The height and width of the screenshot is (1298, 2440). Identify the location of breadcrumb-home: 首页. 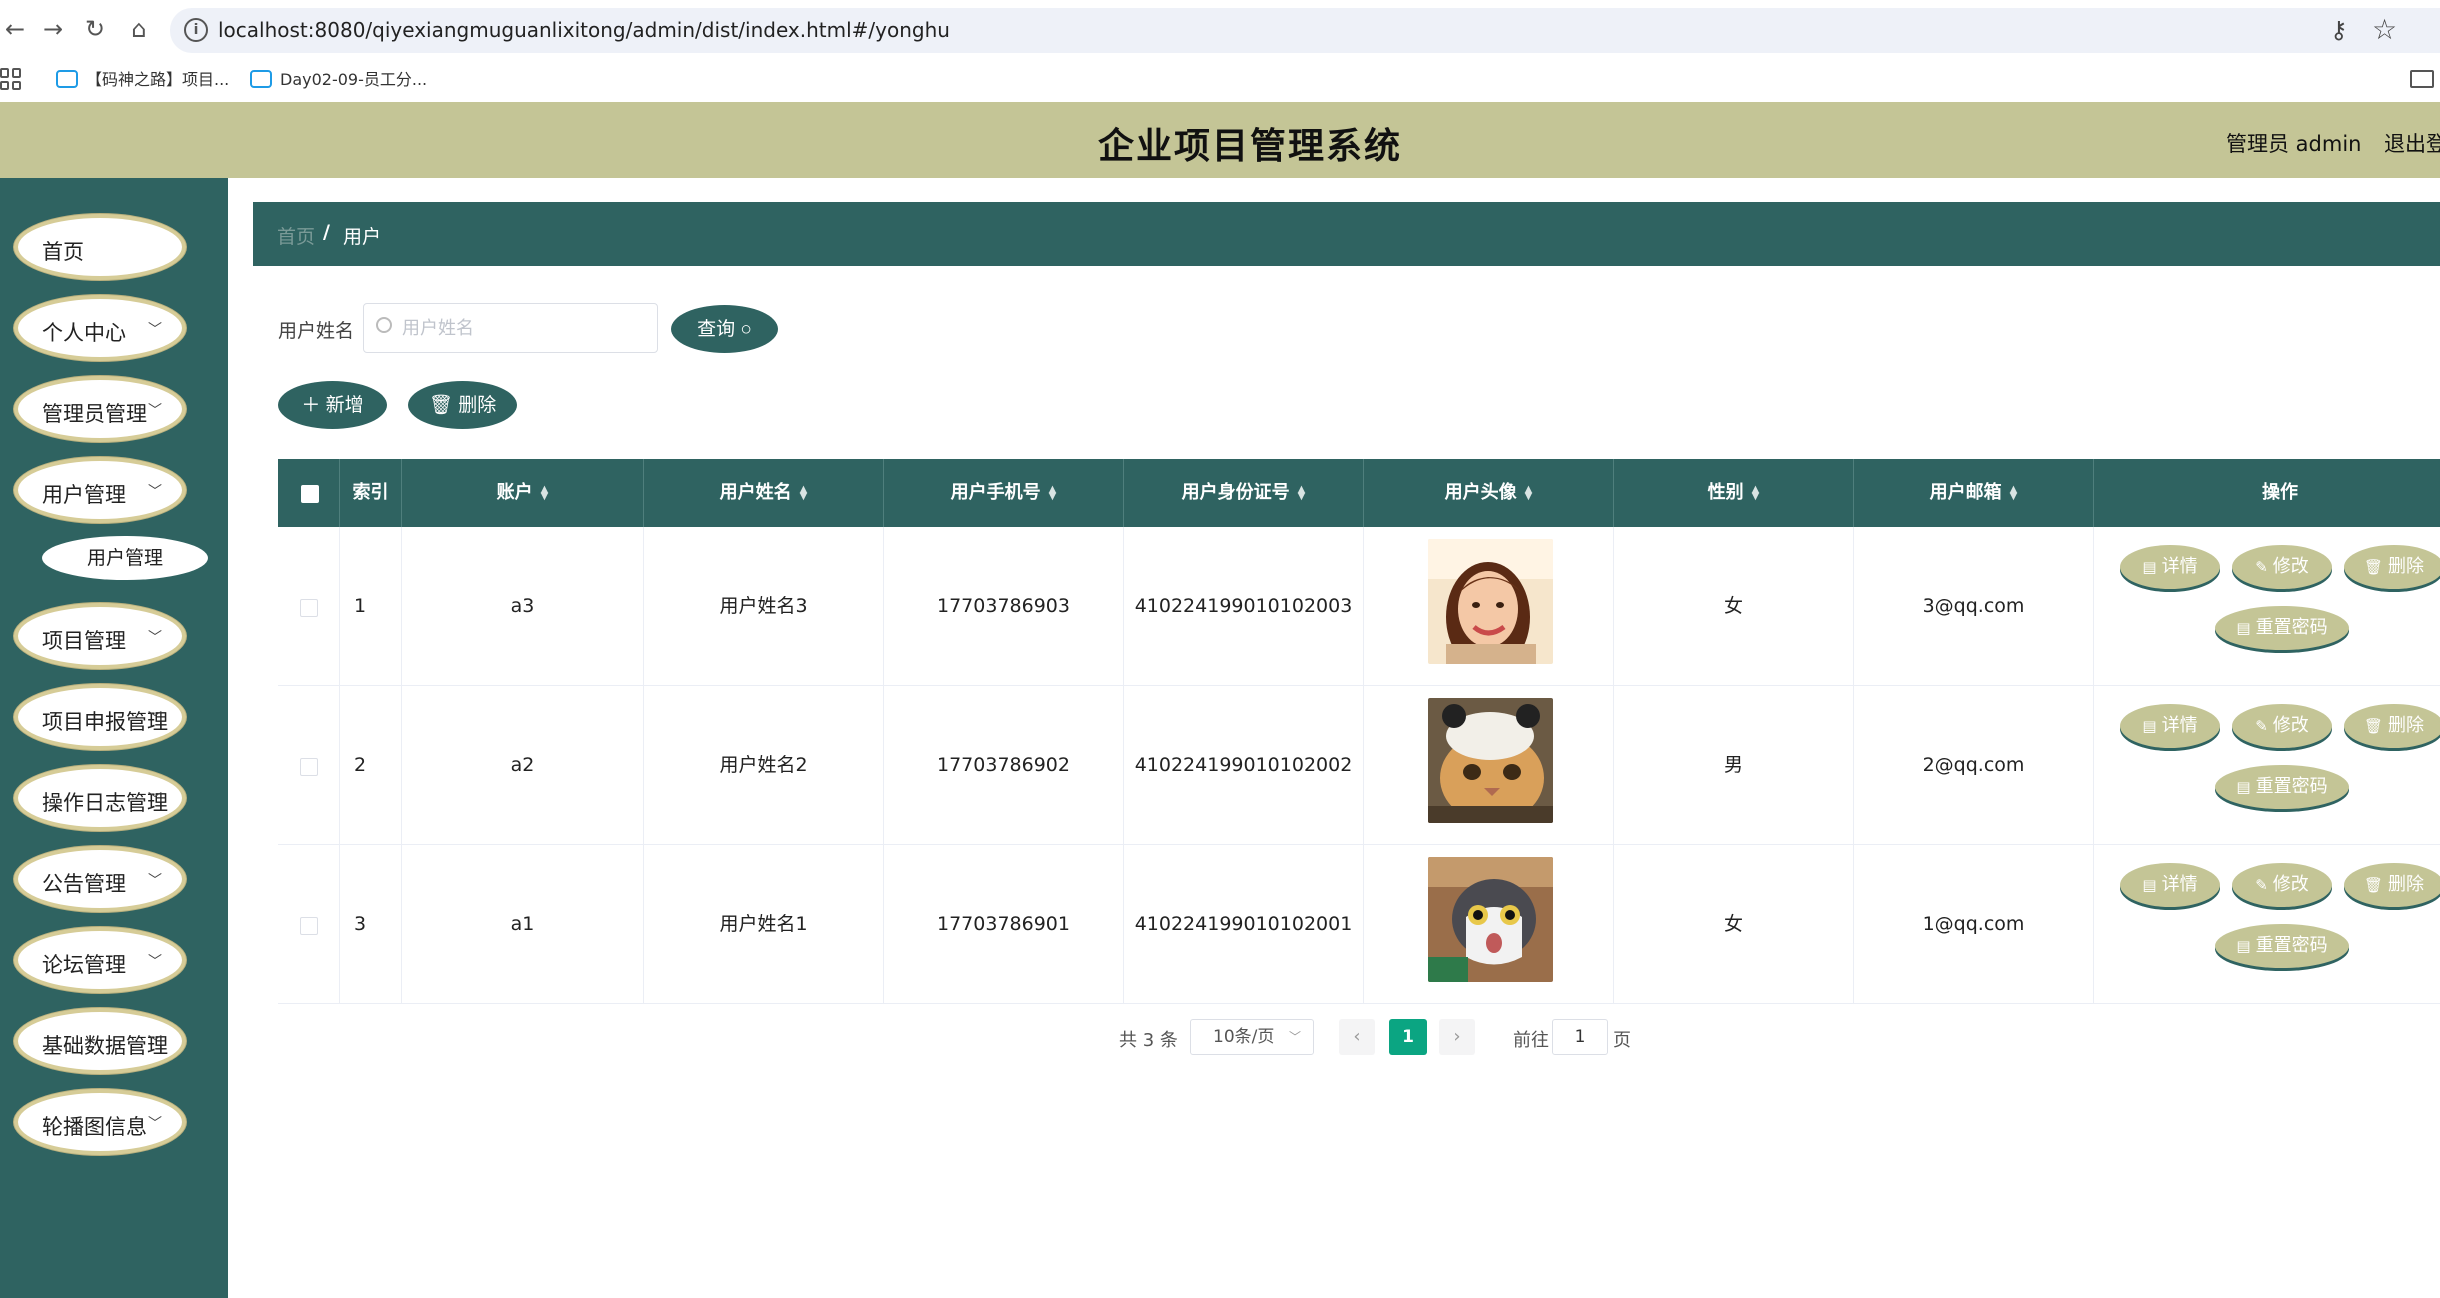
(296, 235).